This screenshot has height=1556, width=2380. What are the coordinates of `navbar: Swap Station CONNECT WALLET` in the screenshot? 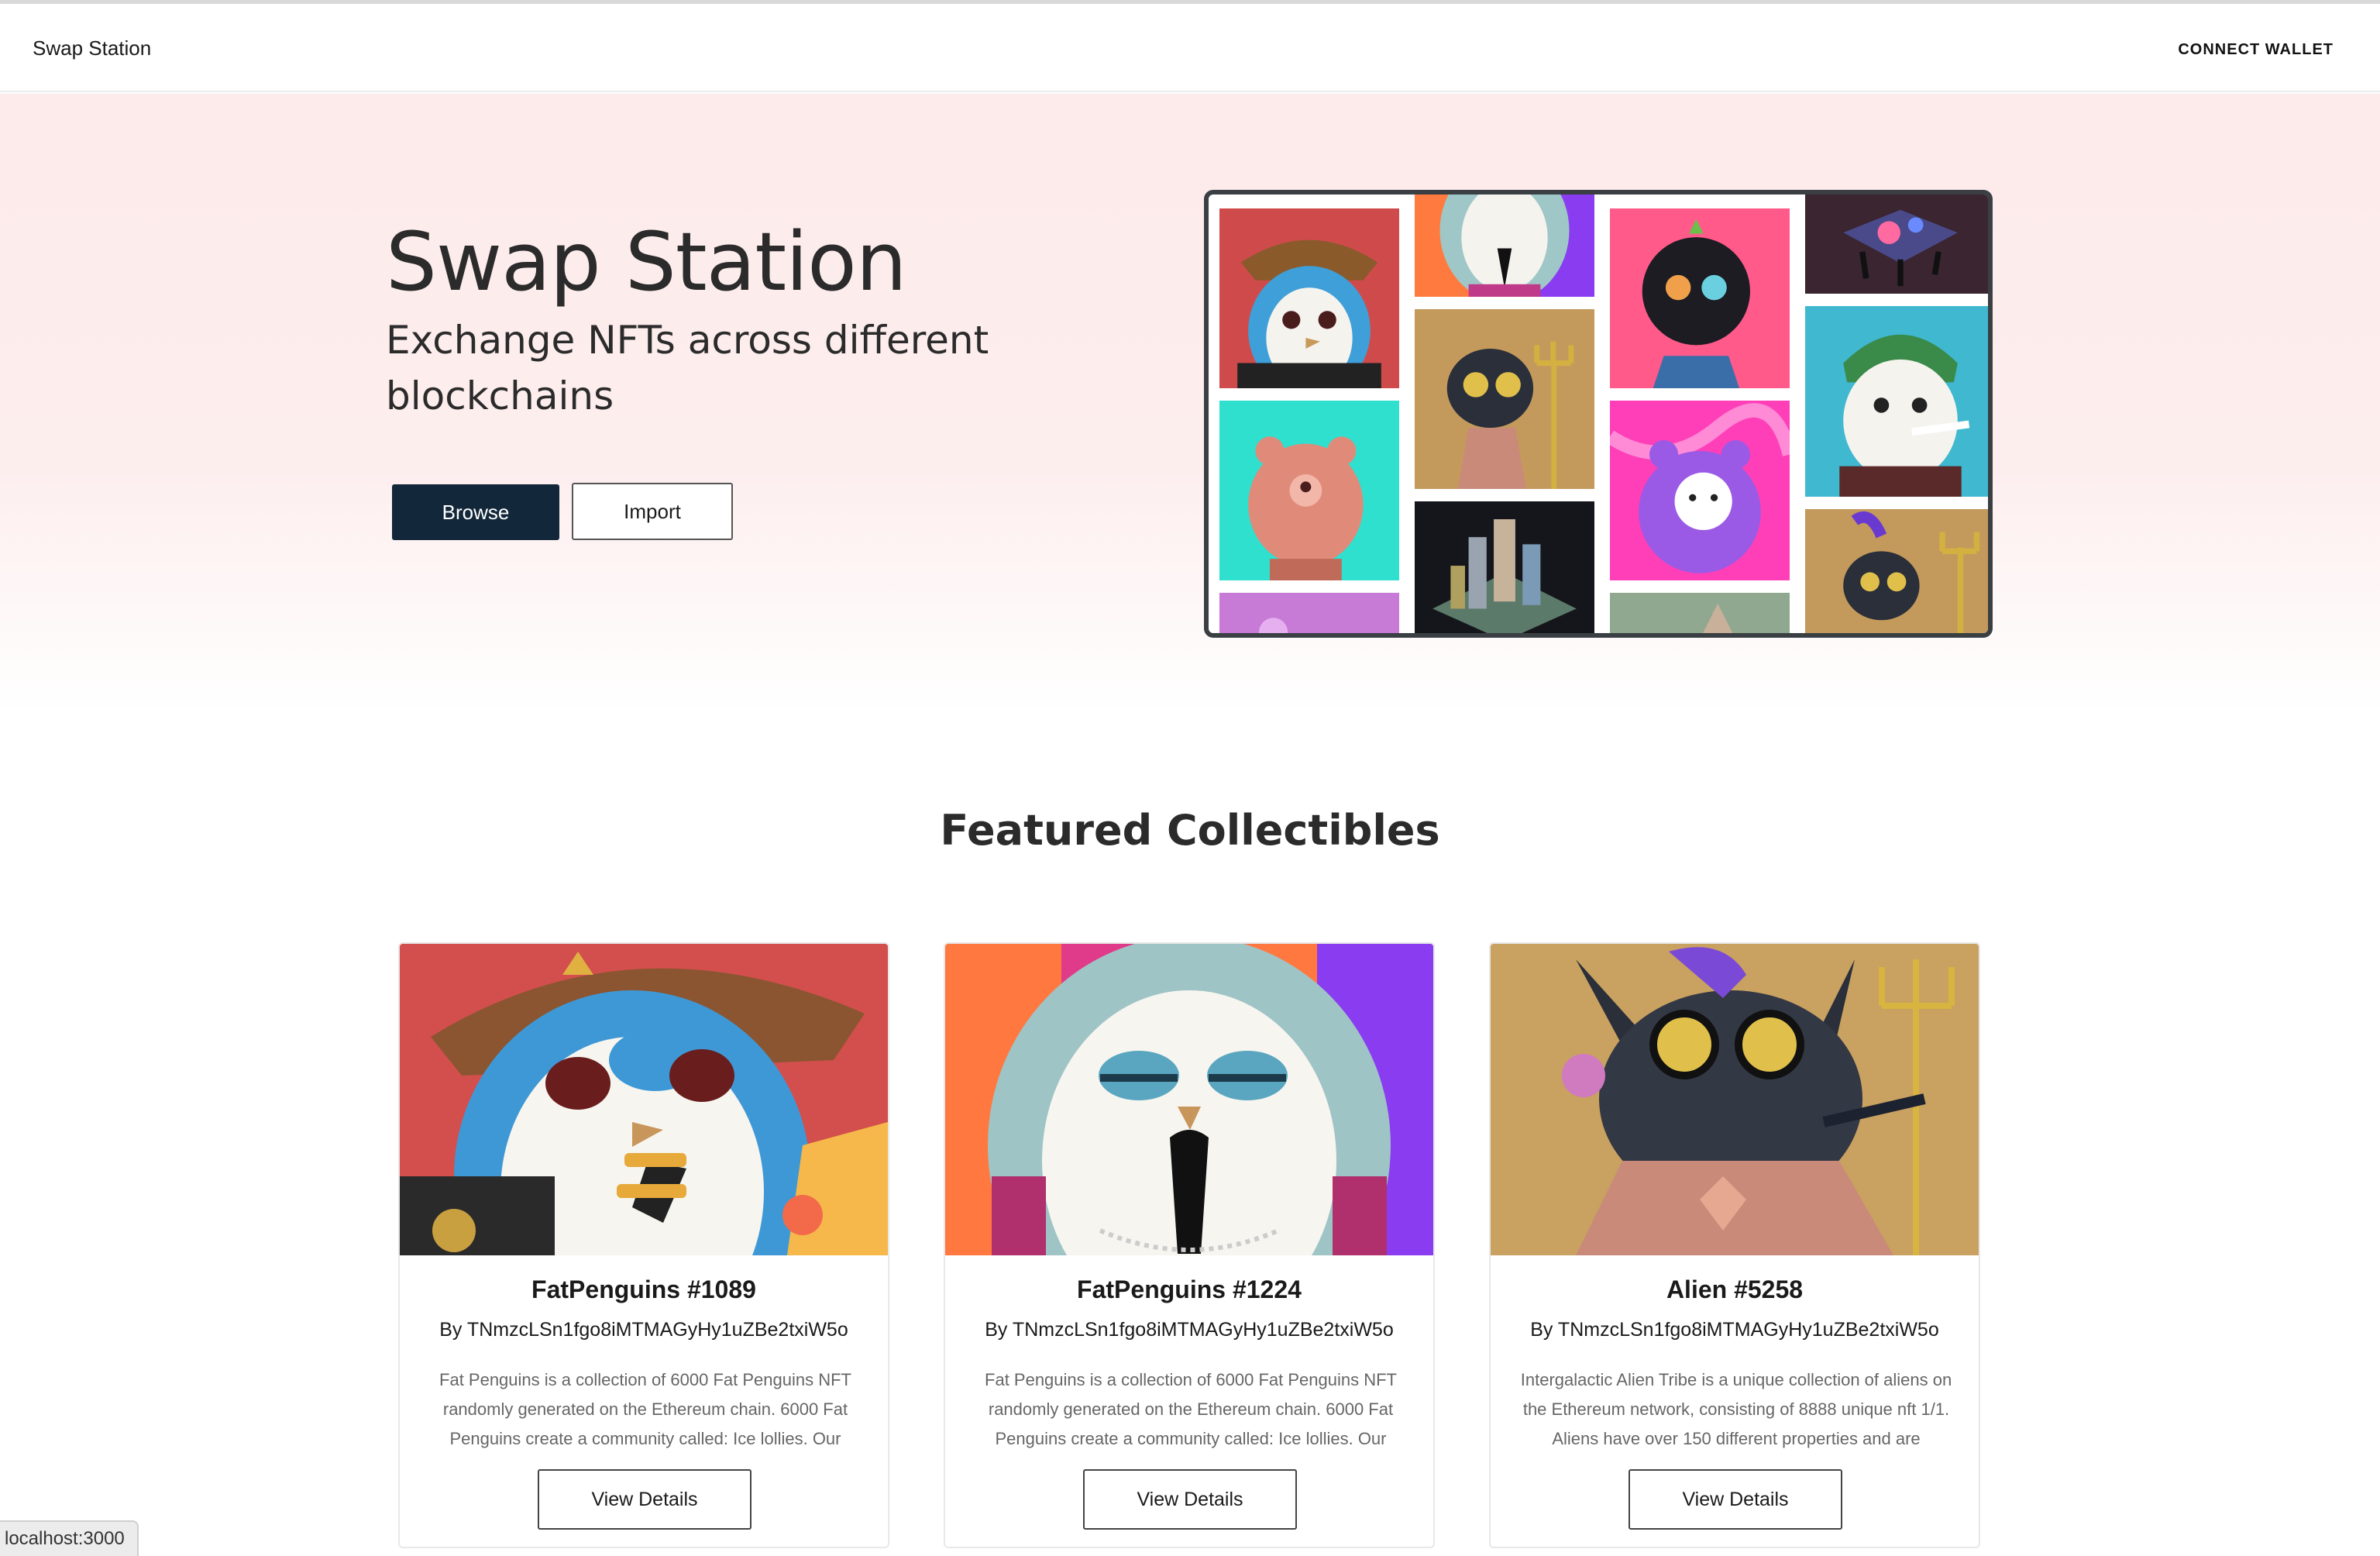 It's located at (1190, 48).